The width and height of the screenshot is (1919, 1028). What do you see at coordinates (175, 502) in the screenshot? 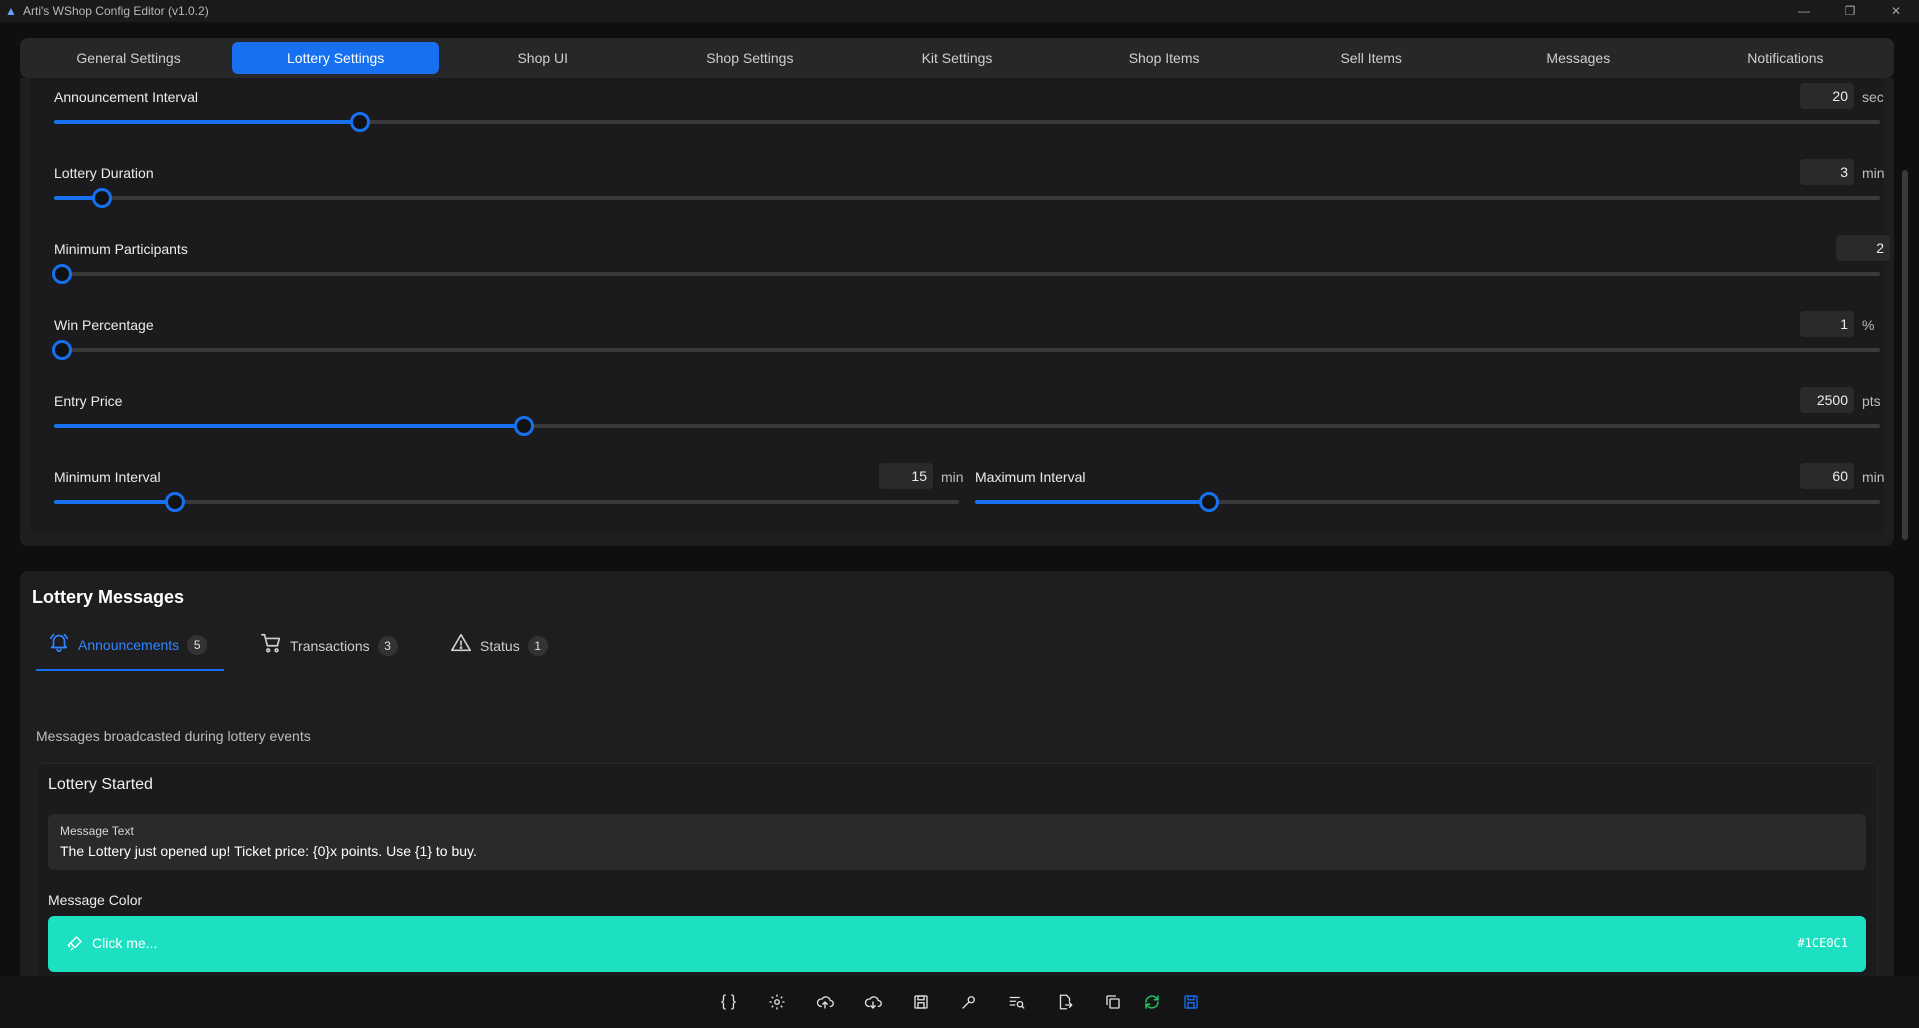
I see `minimum-interval-thumb` at bounding box center [175, 502].